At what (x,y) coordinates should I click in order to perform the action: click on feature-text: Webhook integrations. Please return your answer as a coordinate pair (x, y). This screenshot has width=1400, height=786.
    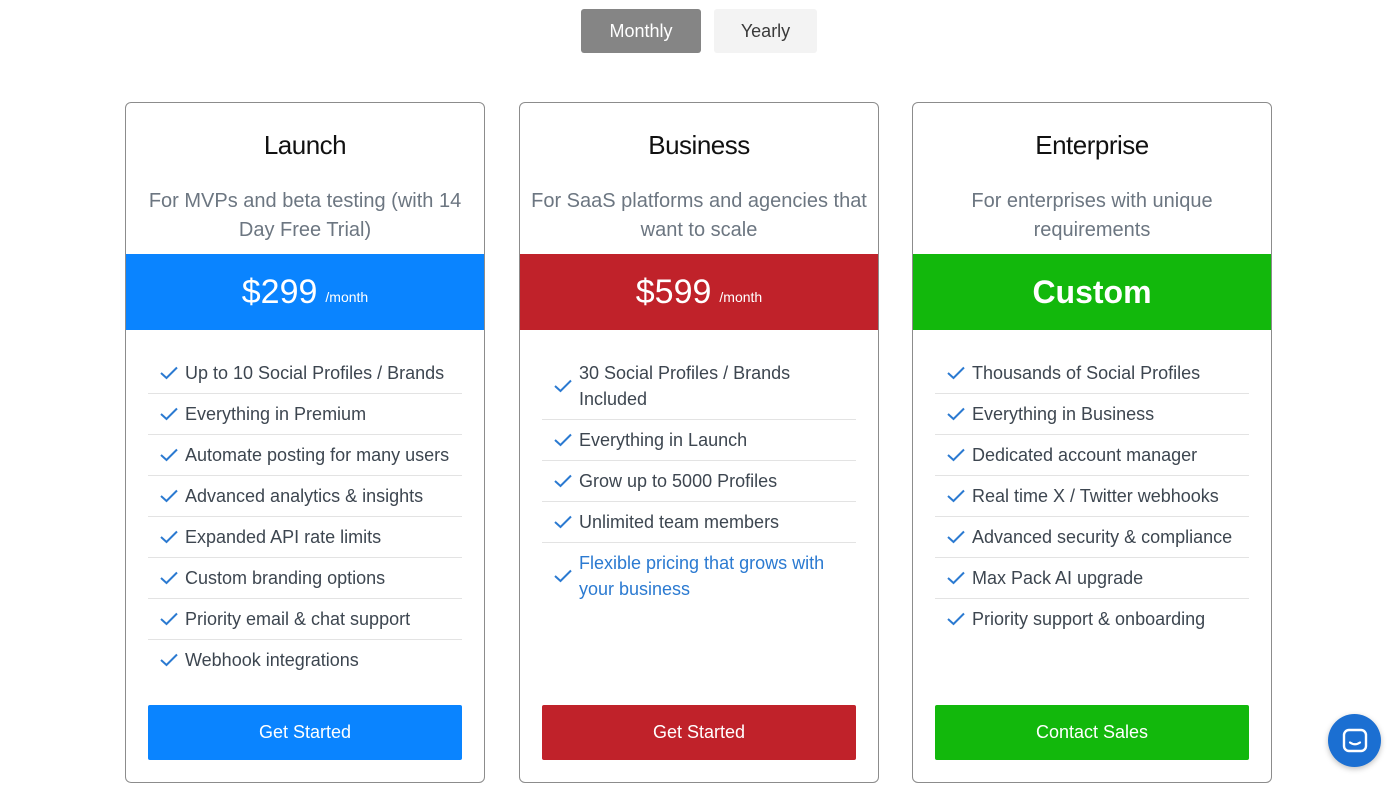
    Looking at the image, I should click on (272, 660).